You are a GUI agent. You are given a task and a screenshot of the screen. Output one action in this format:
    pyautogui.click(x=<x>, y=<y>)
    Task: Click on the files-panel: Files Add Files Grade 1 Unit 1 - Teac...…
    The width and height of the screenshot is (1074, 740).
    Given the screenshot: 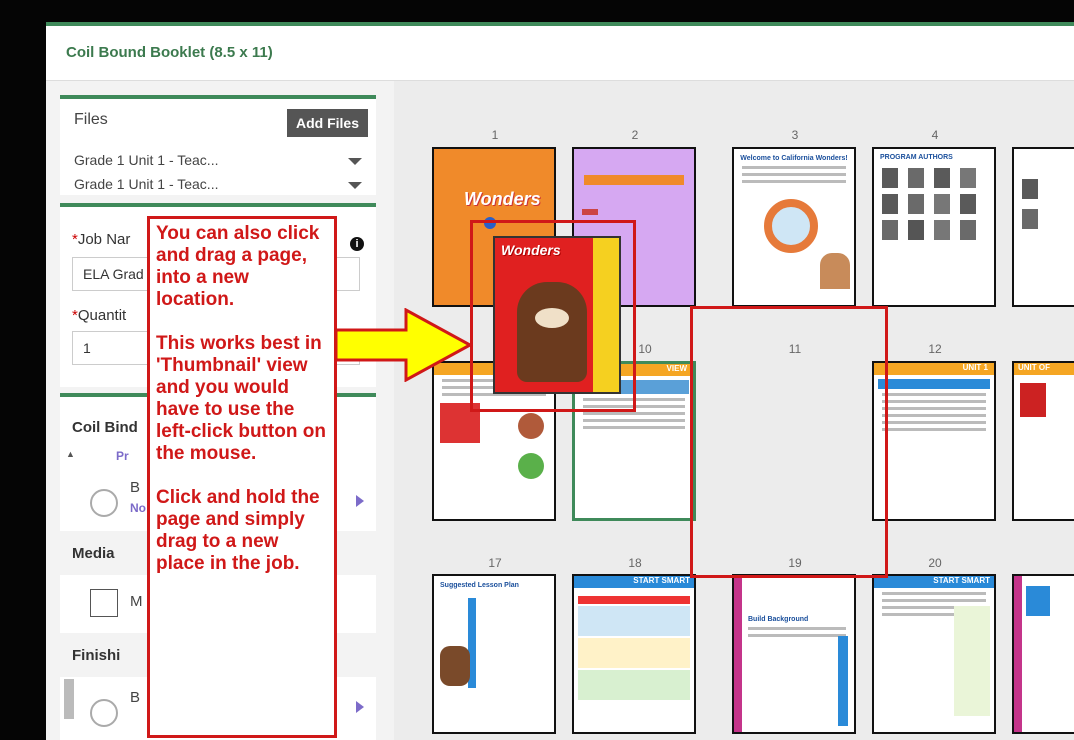 What is the action you would take?
    pyautogui.click(x=218, y=145)
    